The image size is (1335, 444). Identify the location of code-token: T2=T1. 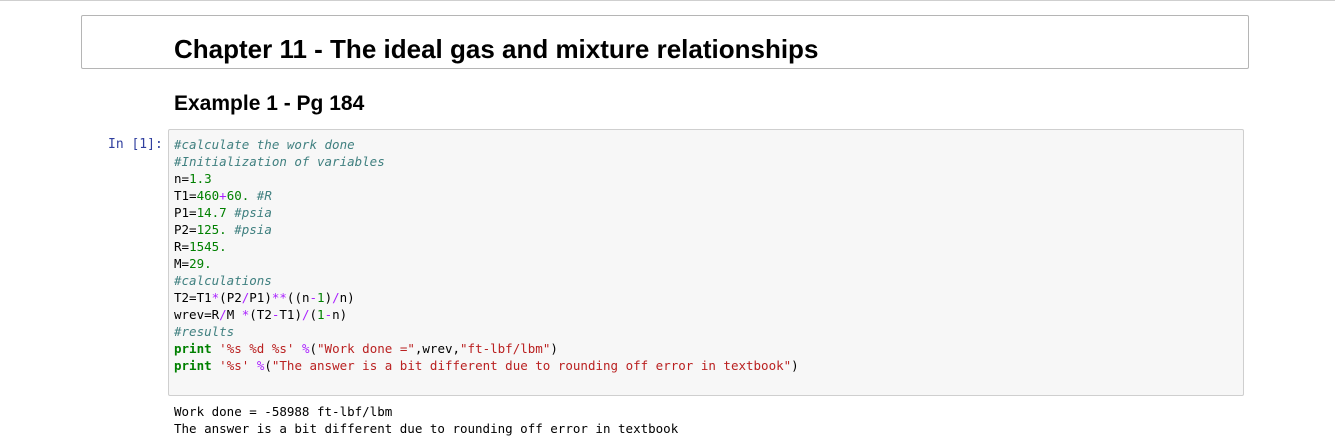
(193, 297).